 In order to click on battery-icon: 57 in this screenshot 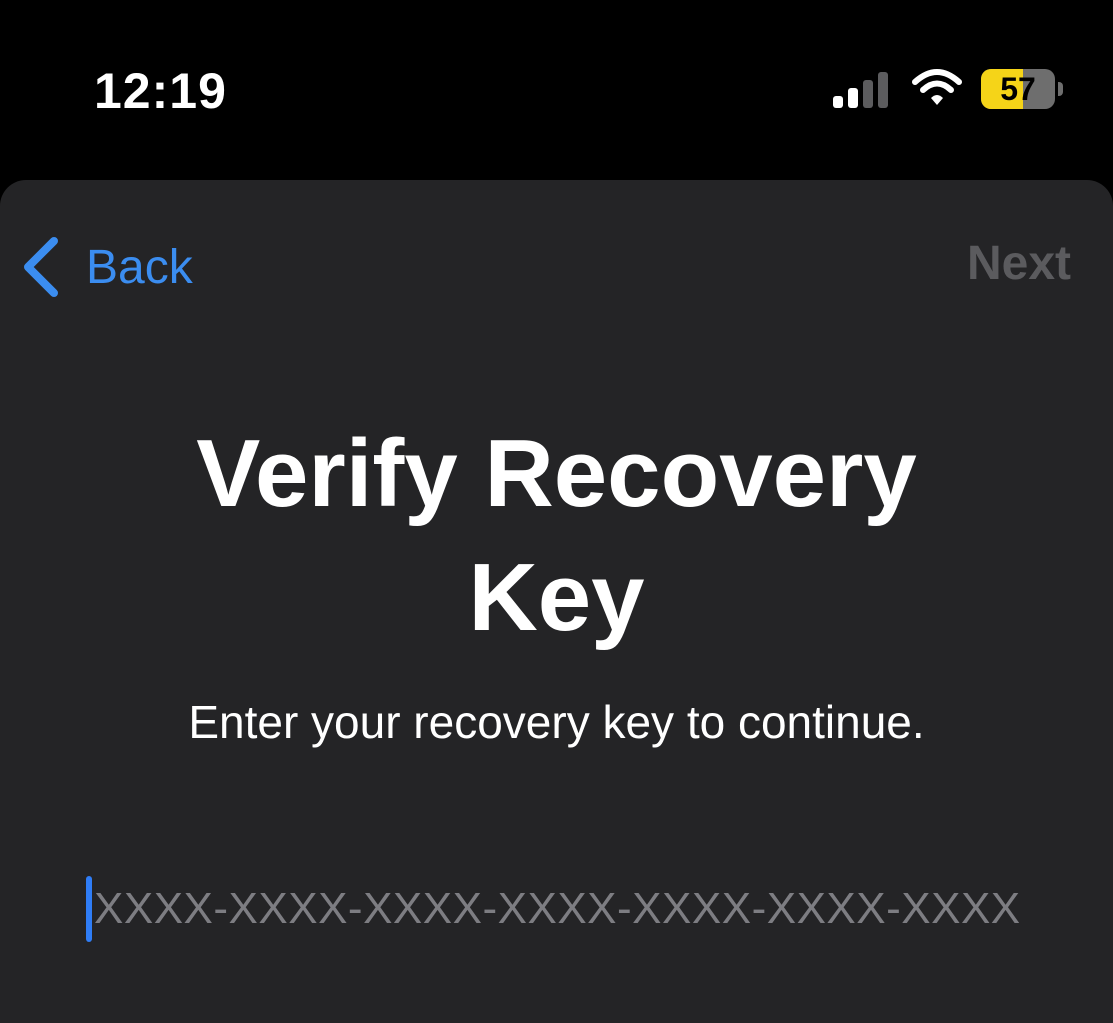, I will do `click(1023, 89)`.